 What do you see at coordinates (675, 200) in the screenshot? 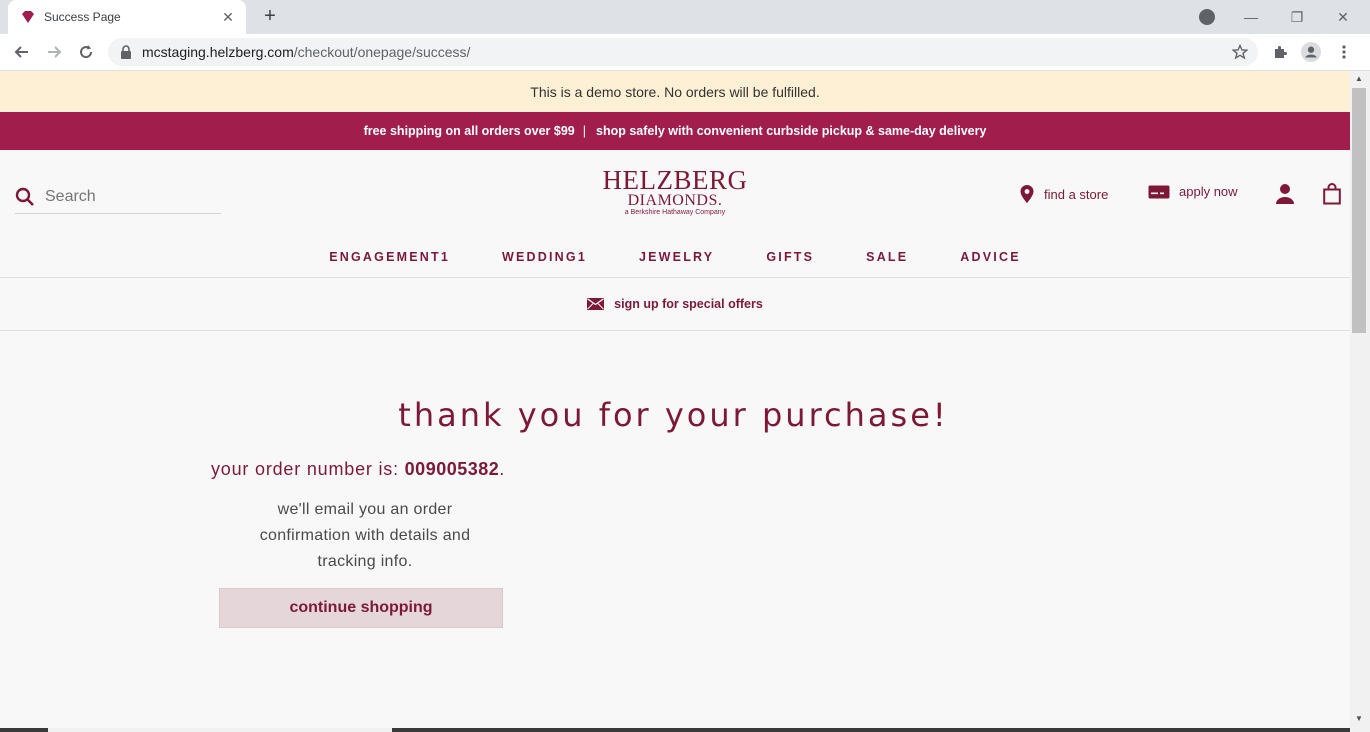
I see `logo-line2: DIAMONDS.` at bounding box center [675, 200].